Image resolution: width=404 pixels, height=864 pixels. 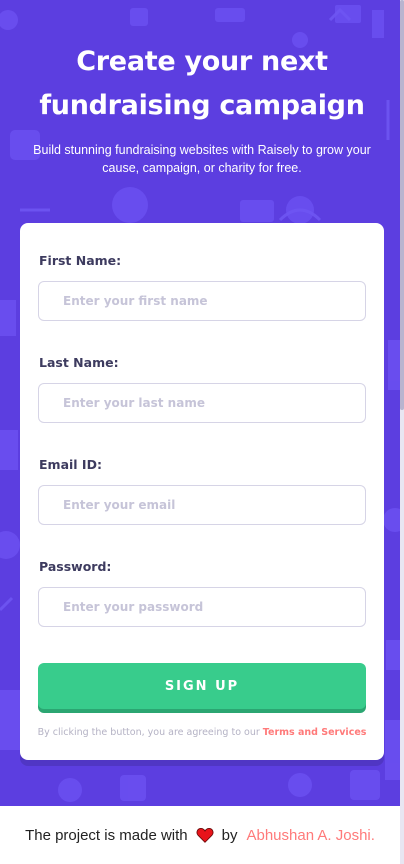 What do you see at coordinates (310, 835) in the screenshot?
I see `author-link: Abhushan A. Joshi.` at bounding box center [310, 835].